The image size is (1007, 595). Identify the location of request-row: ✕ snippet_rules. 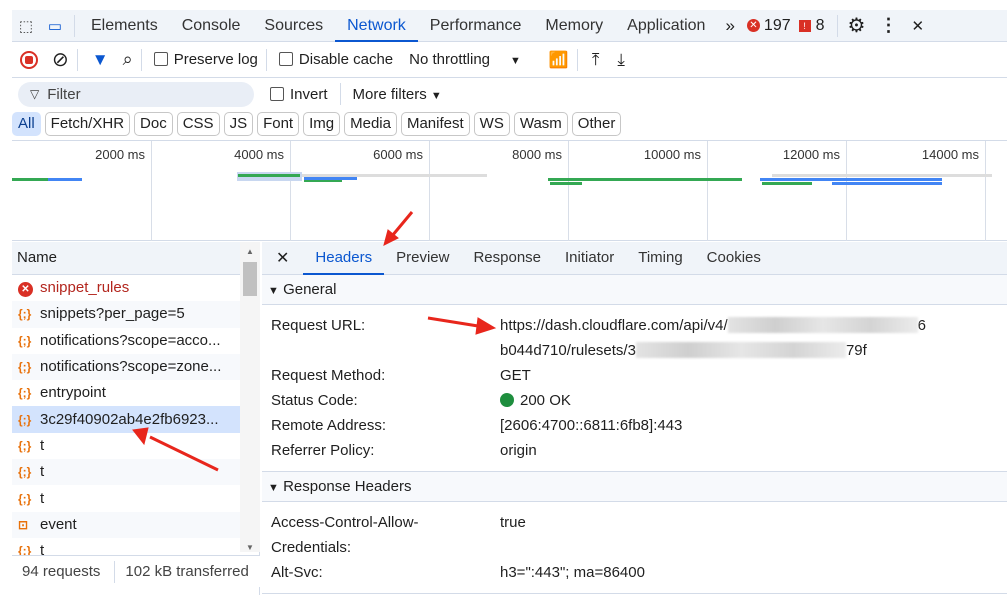
(126, 288).